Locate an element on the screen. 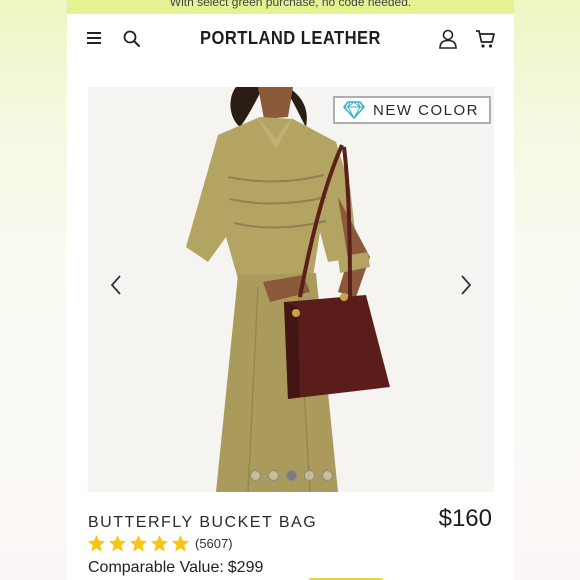  product-title: BUTTERFLY BUCKET BAG is located at coordinates (203, 522).